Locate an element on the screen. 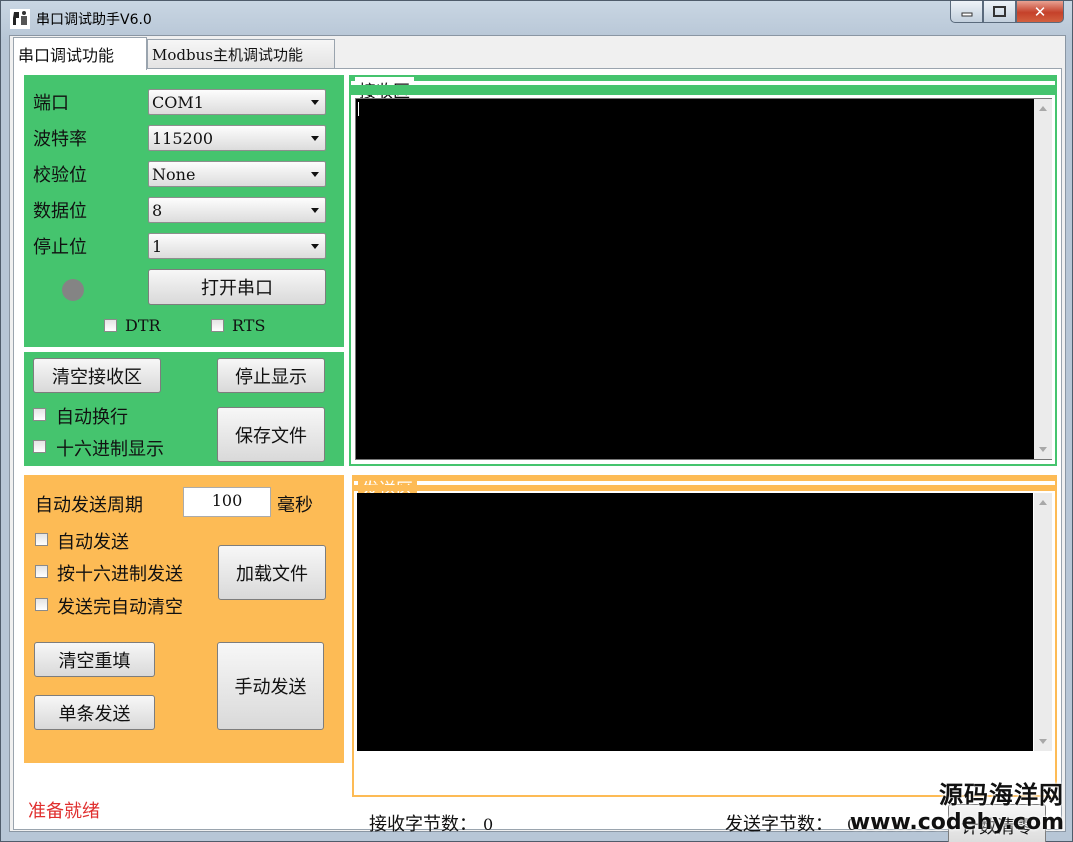 The width and height of the screenshot is (1073, 842). tab-serial-debug: 串口调试功能 is located at coordinates (80, 53).